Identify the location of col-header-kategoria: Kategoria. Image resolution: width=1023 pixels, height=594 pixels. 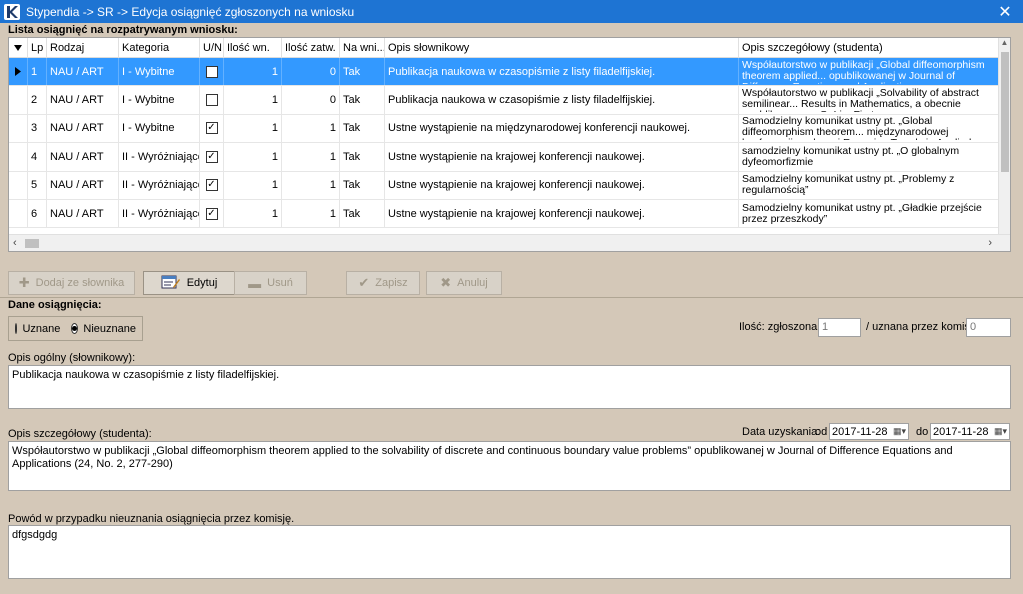
(159, 48).